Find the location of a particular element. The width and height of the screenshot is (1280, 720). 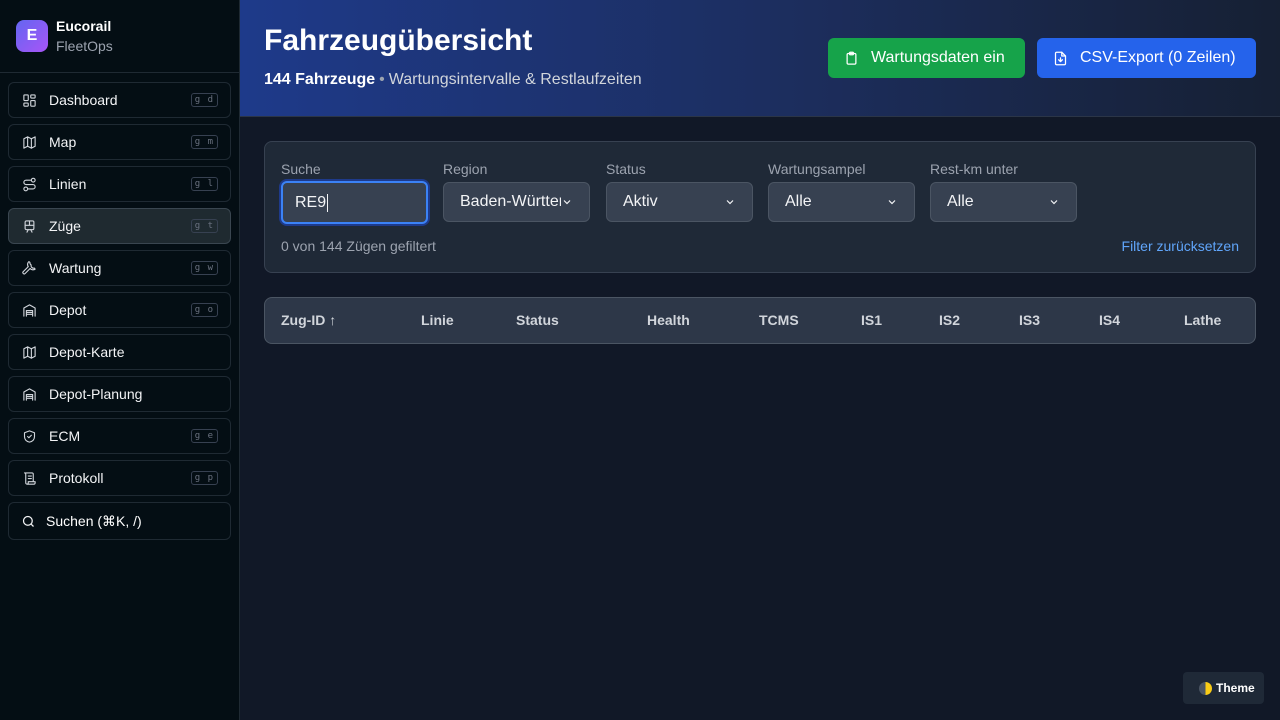

brand: E Eucorail FleetOps is located at coordinates (119, 36).